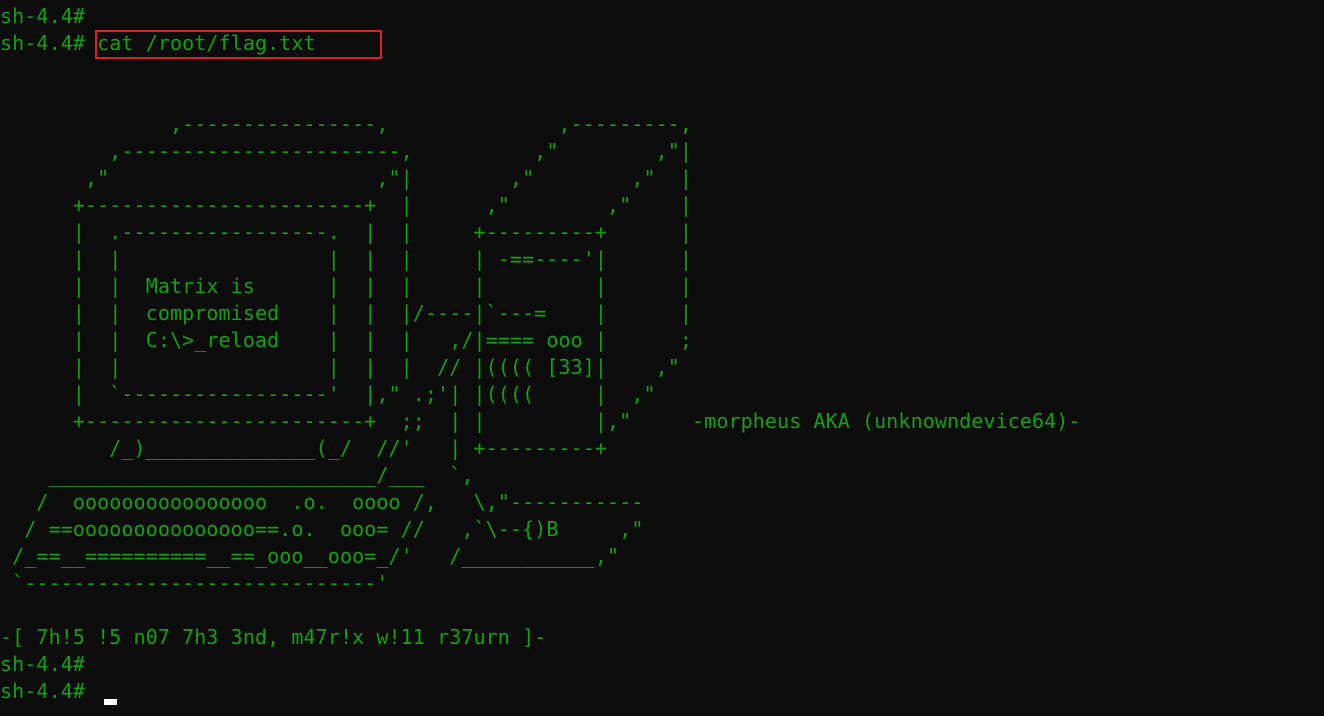 The image size is (1324, 716). I want to click on output-line: | .-----------------. | | +---------+ |, so click(346, 232).